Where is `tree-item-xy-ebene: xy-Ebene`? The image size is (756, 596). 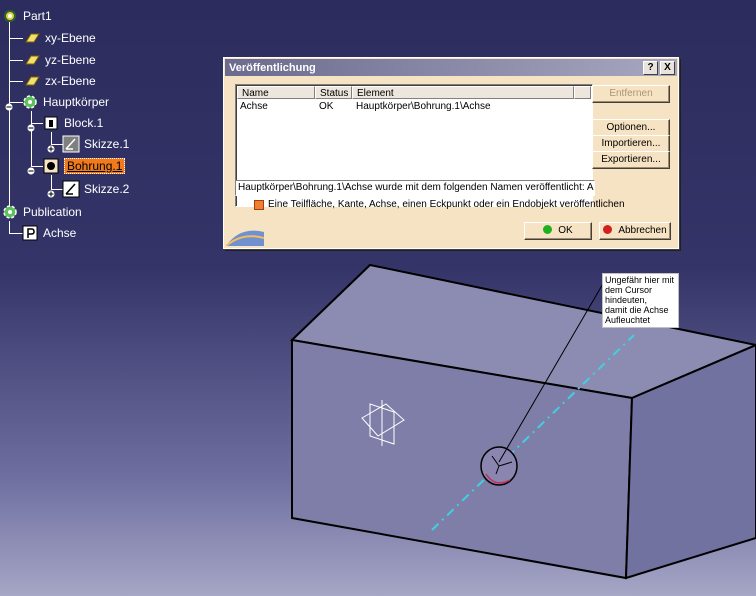 tree-item-xy-ebene: xy-Ebene is located at coordinates (59, 38).